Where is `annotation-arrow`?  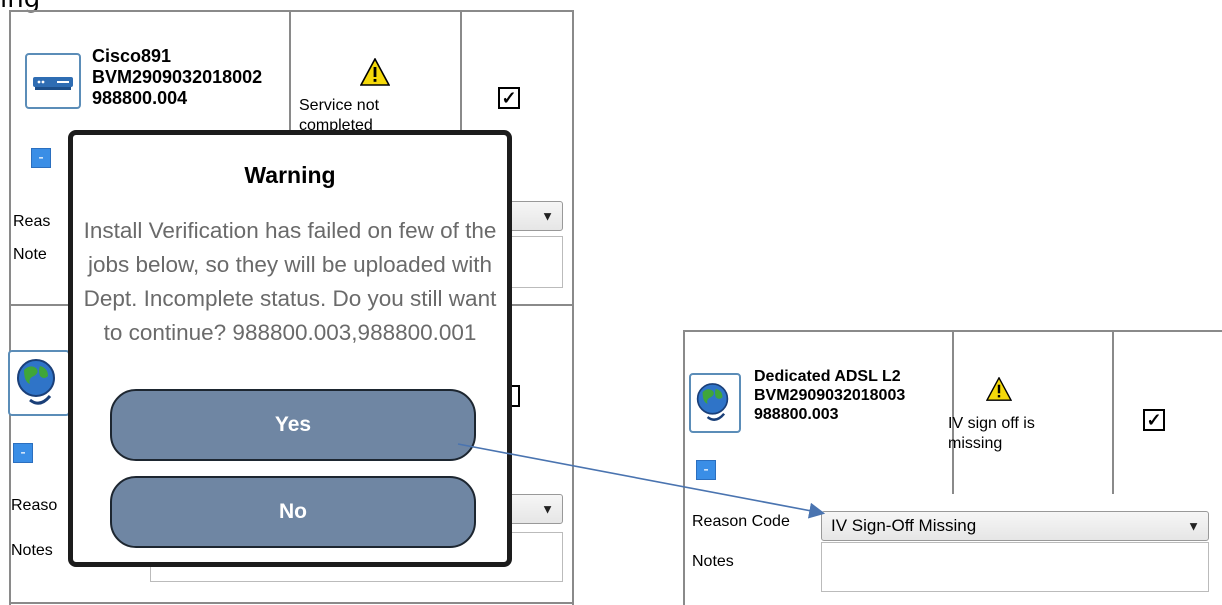
annotation-arrow is located at coordinates (641, 481).